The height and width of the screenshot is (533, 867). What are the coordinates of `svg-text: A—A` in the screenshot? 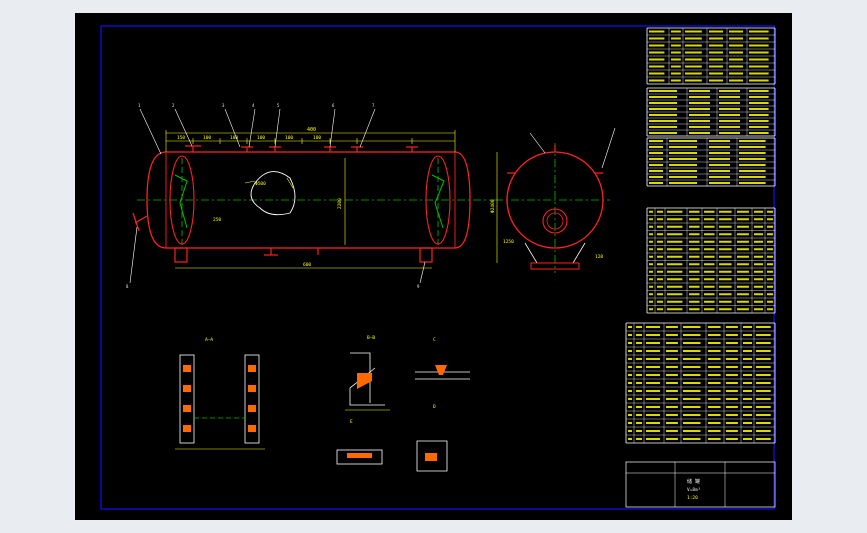 It's located at (209, 340).